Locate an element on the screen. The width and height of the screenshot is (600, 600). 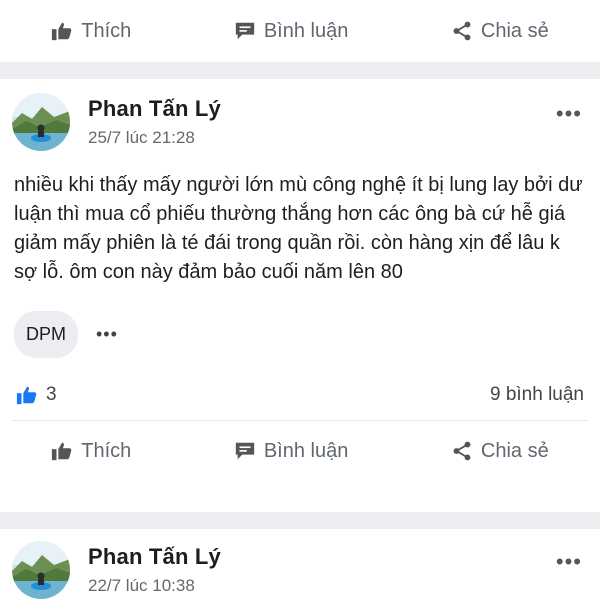
comment-count: 9 bình luận is located at coordinates (537, 395).